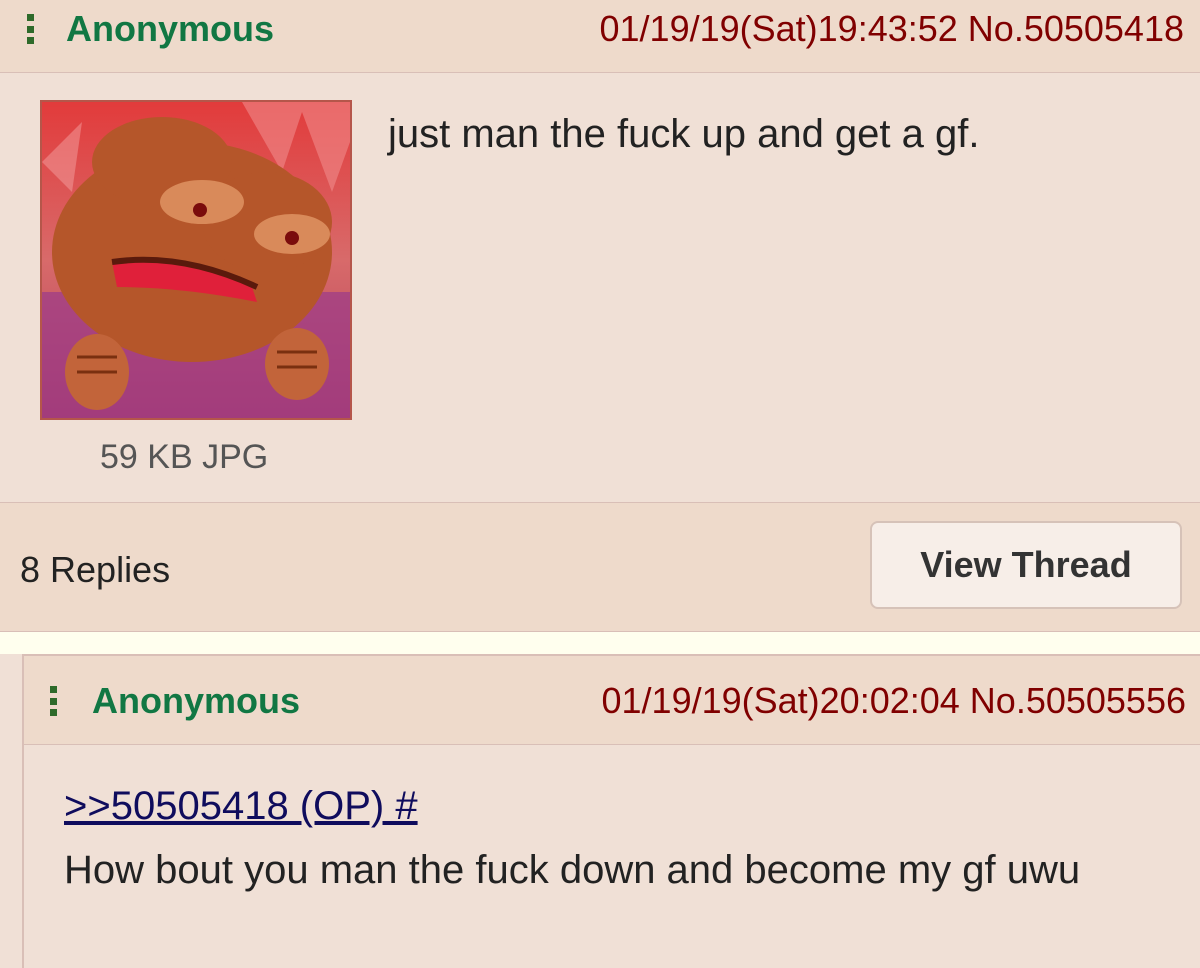 This screenshot has height=968, width=1200. I want to click on file-info: 59 KB JPG, so click(184, 457).